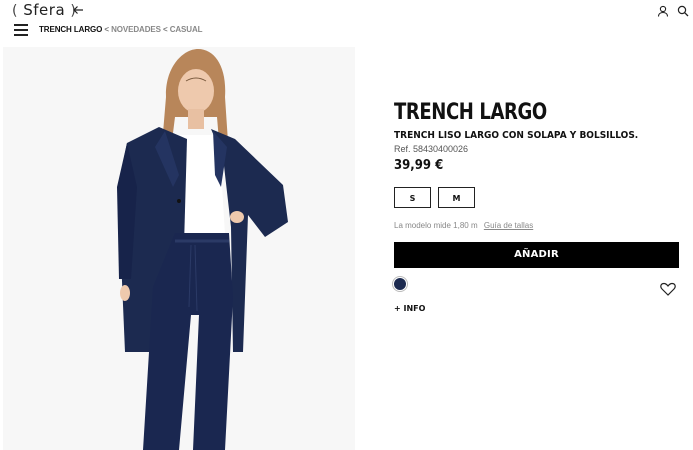  What do you see at coordinates (419, 165) in the screenshot?
I see `product-price: 39,99 €` at bounding box center [419, 165].